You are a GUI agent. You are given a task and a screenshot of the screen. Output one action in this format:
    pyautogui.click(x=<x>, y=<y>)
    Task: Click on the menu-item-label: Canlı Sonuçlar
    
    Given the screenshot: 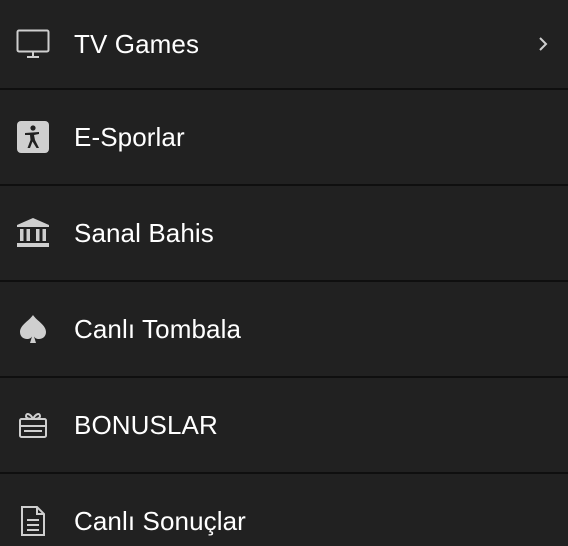 What is the action you would take?
    pyautogui.click(x=160, y=520)
    